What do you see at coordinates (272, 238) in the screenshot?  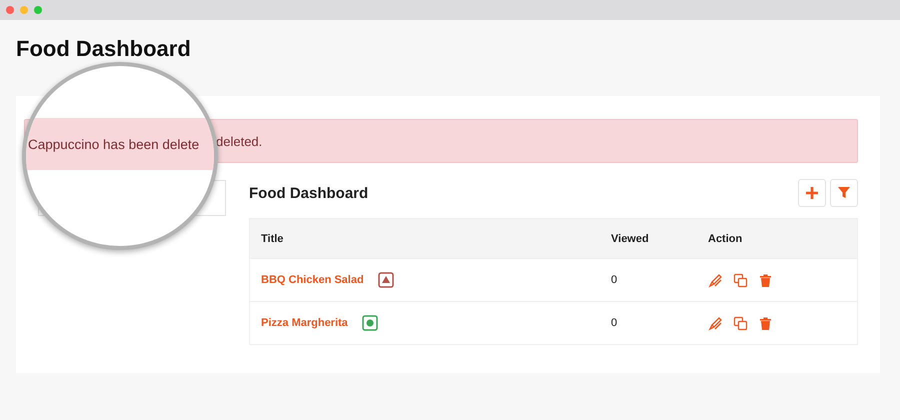 I see `column-header: Title` at bounding box center [272, 238].